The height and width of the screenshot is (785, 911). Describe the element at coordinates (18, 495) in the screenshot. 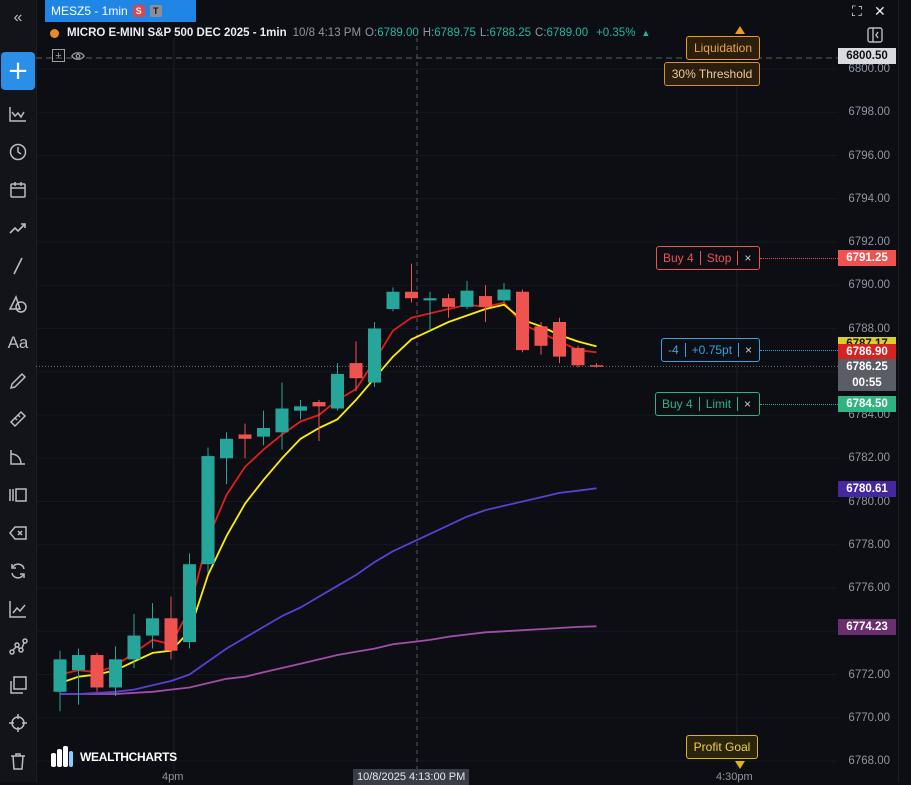

I see `list-tool-icon` at that location.